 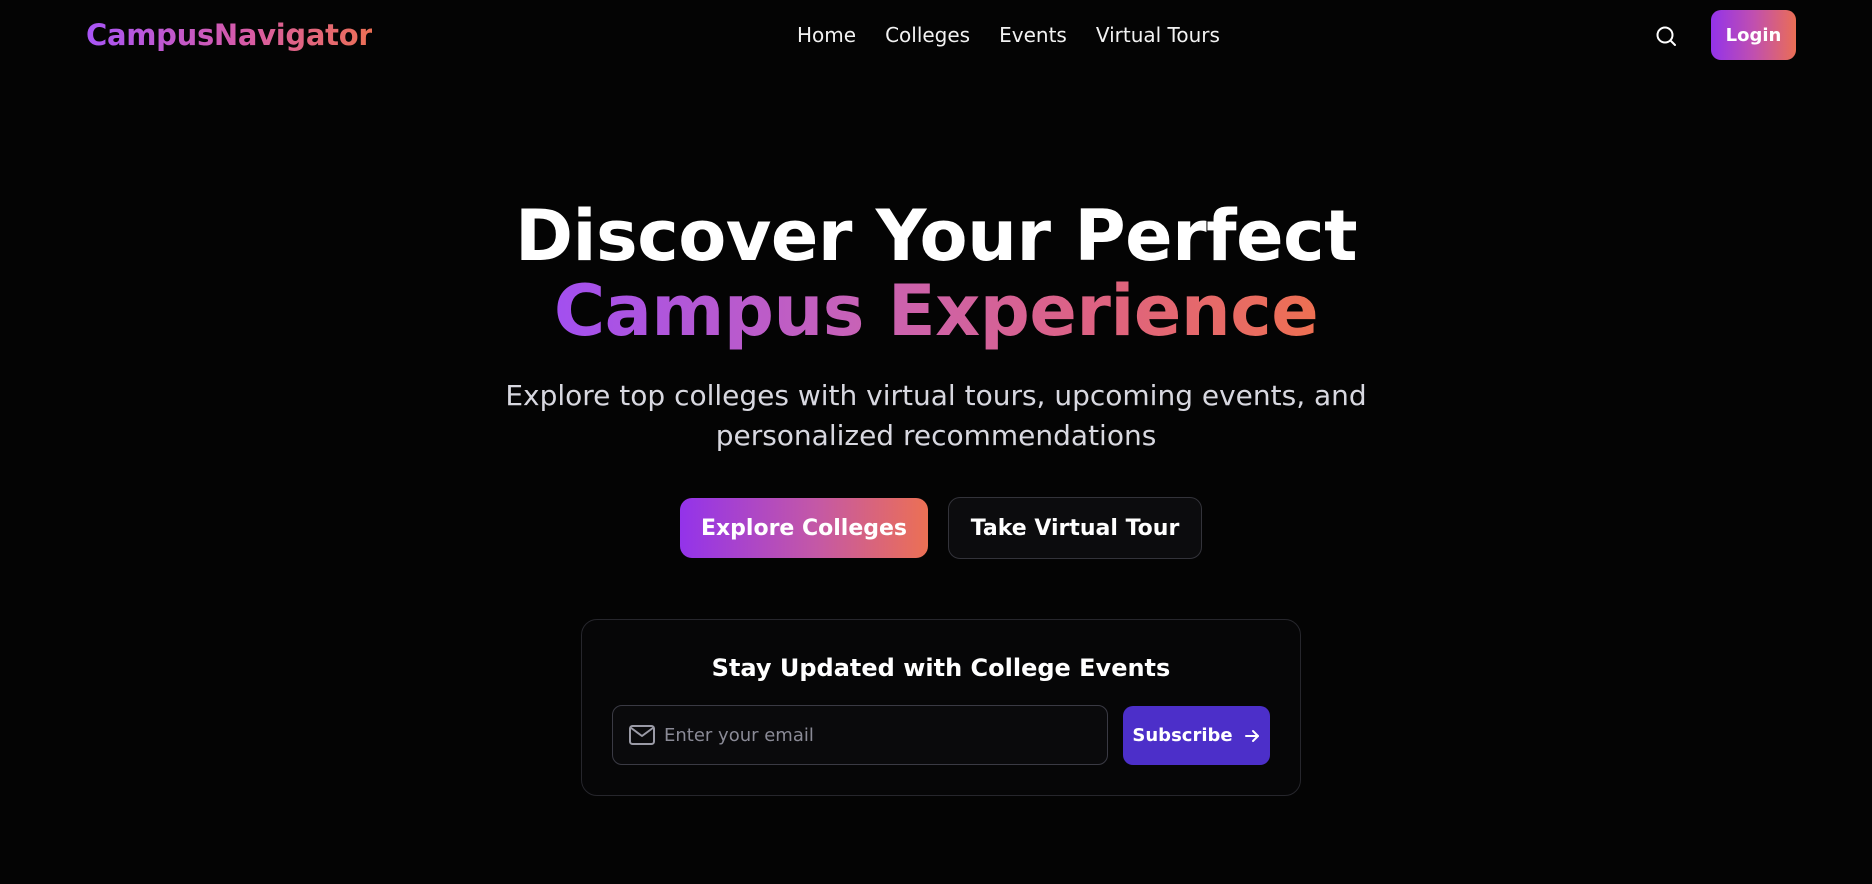 I want to click on newsletter-title: Stay Updated with College Events, so click(x=941, y=668).